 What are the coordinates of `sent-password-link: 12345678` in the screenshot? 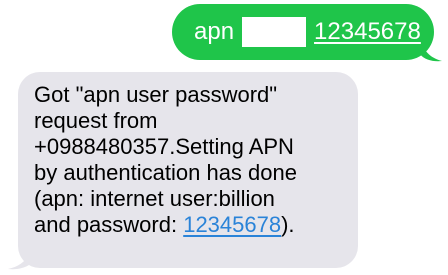 It's located at (367, 32).